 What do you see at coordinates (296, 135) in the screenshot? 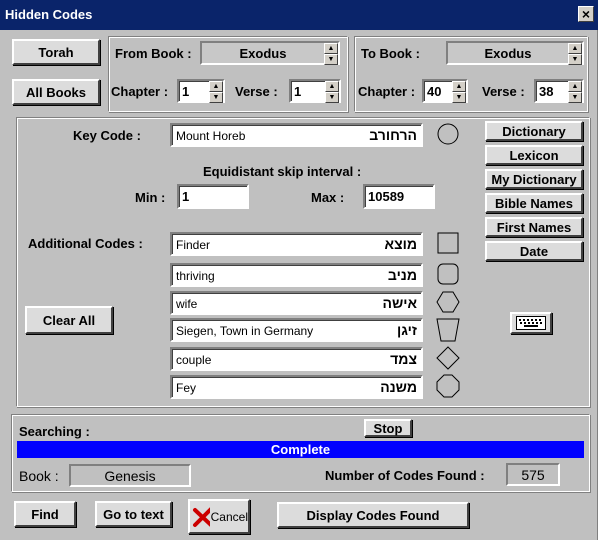
I see `key-code-input: Mount Horeb הרחורב` at bounding box center [296, 135].